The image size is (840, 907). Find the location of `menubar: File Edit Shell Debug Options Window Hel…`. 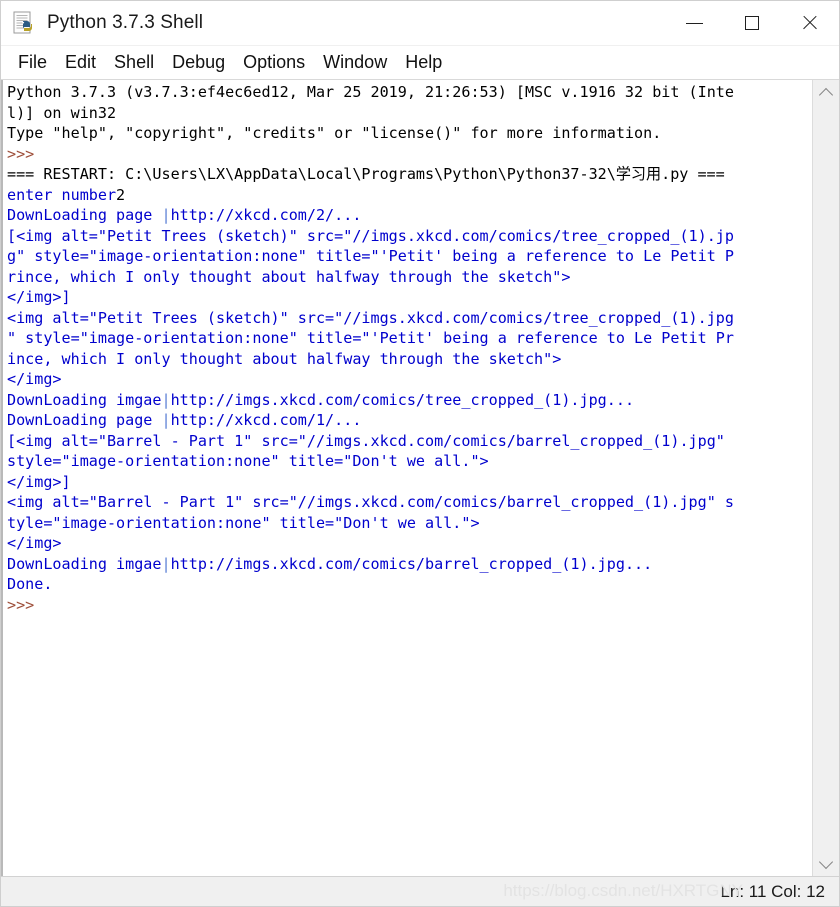

menubar: File Edit Shell Debug Options Window Hel… is located at coordinates (420, 63).